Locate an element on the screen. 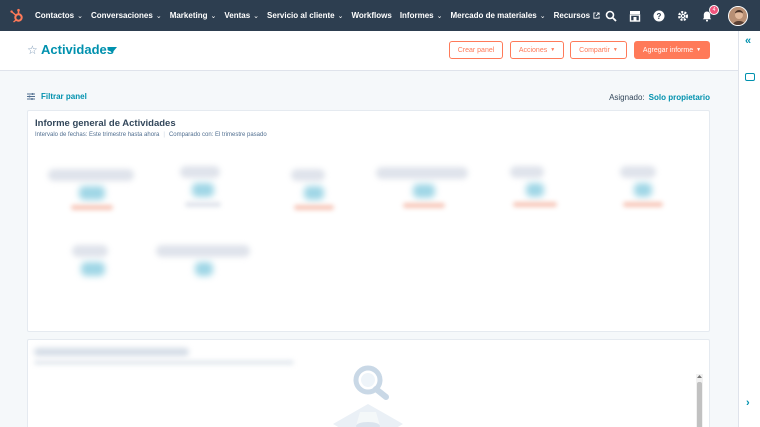 The image size is (760, 427). nav-item-workflows: Workflows is located at coordinates (372, 15).